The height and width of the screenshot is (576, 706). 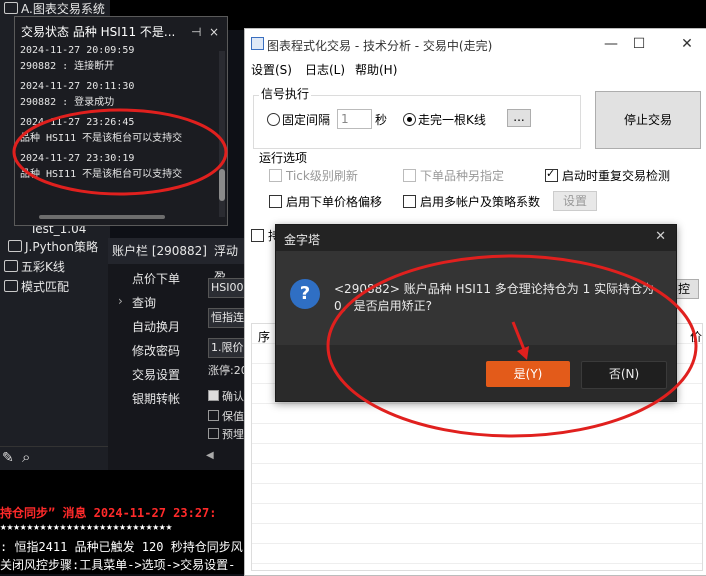 I want to click on scroll-left-icon: ◀, so click(x=210, y=455).